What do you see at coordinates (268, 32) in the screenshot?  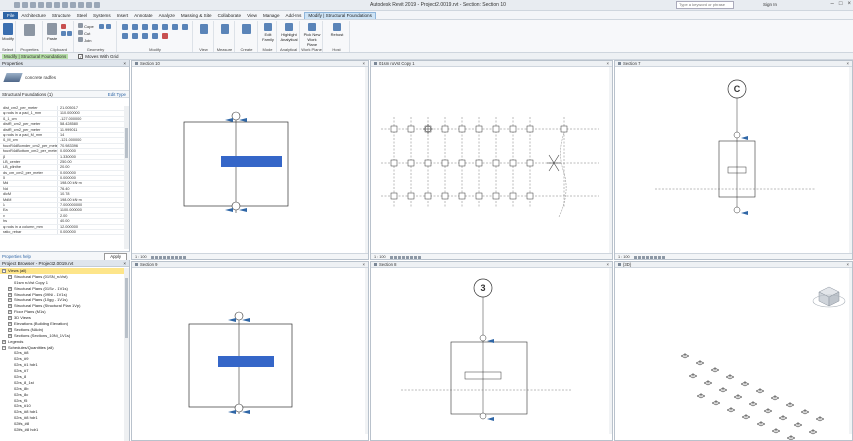 I see `edit-family-button: Edit Family` at bounding box center [268, 32].